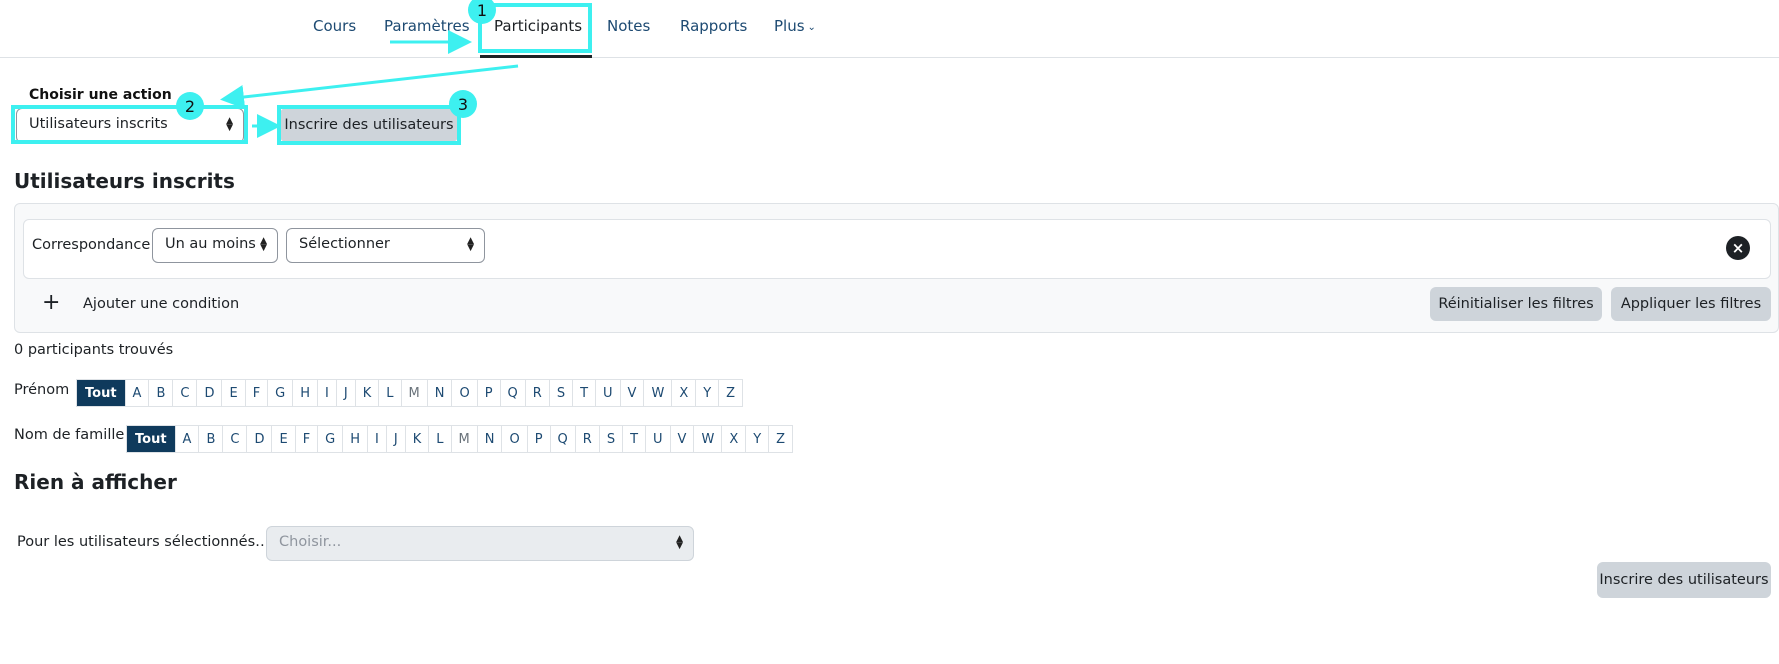  I want to click on lastname-initial-c: C, so click(235, 439).